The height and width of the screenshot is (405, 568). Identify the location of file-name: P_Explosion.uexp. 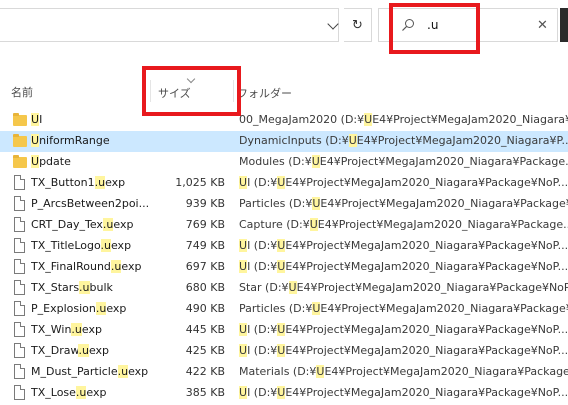
(90, 308).